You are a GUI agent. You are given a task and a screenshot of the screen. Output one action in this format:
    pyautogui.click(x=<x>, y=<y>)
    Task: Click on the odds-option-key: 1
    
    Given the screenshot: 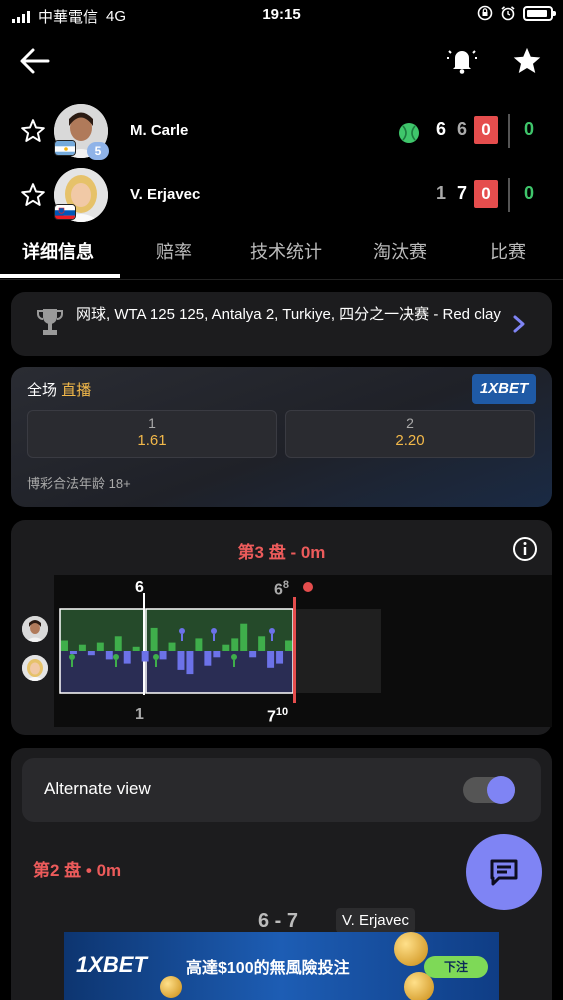 What is the action you would take?
    pyautogui.click(x=152, y=423)
    